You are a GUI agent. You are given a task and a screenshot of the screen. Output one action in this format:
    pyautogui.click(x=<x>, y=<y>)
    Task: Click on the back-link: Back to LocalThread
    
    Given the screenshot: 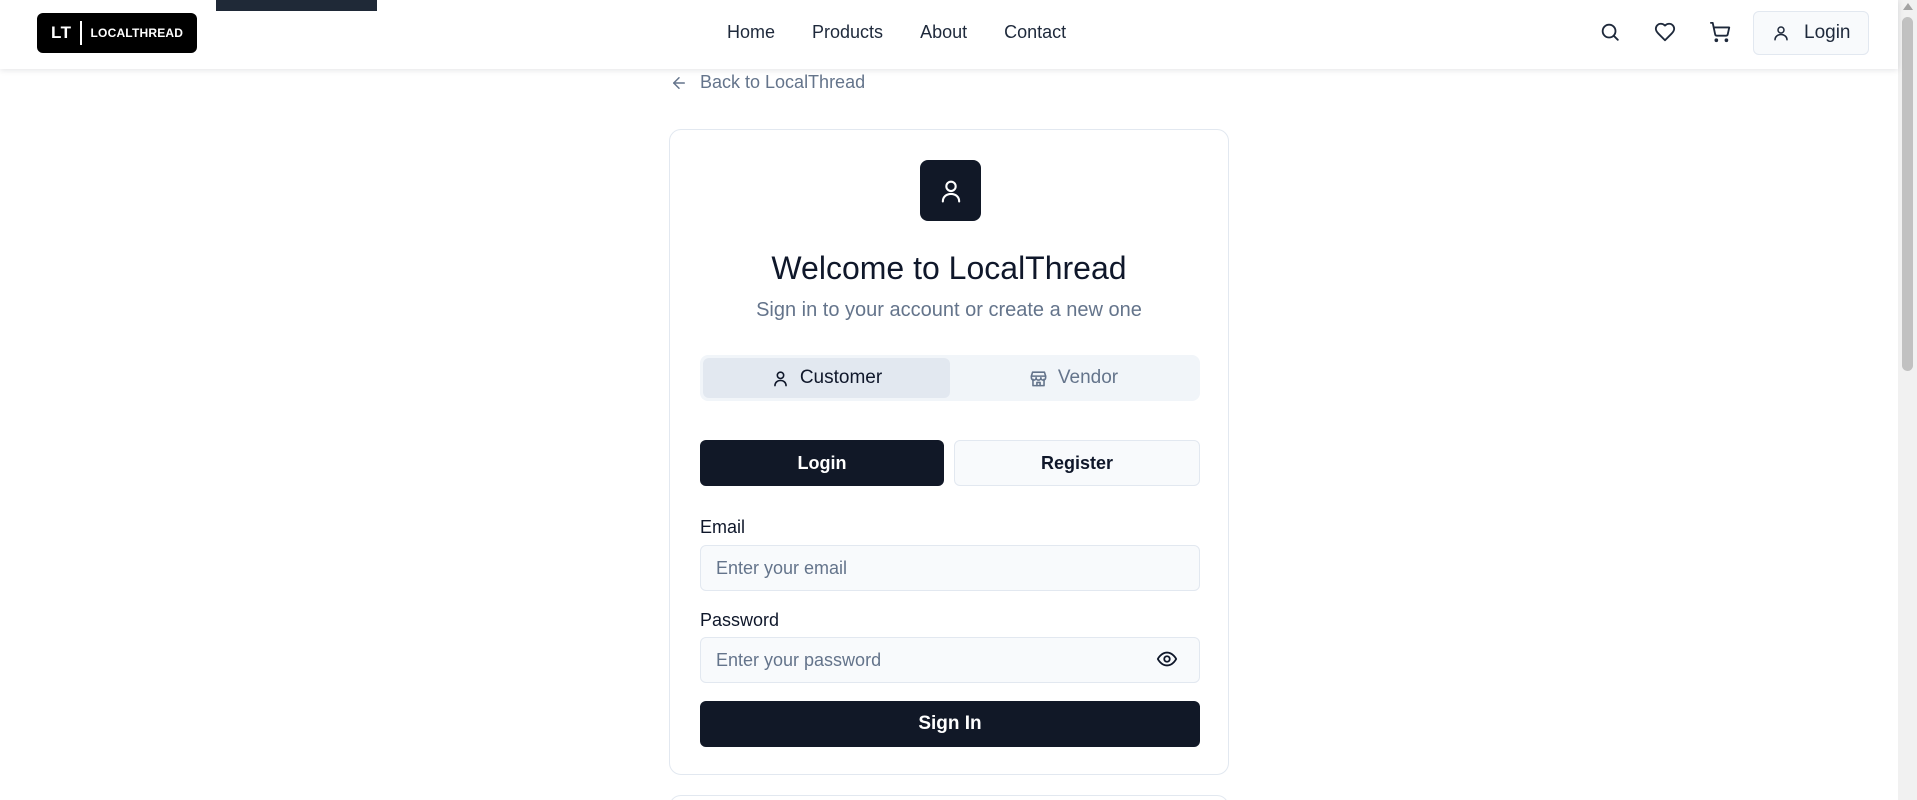 What is the action you would take?
    pyautogui.click(x=767, y=82)
    